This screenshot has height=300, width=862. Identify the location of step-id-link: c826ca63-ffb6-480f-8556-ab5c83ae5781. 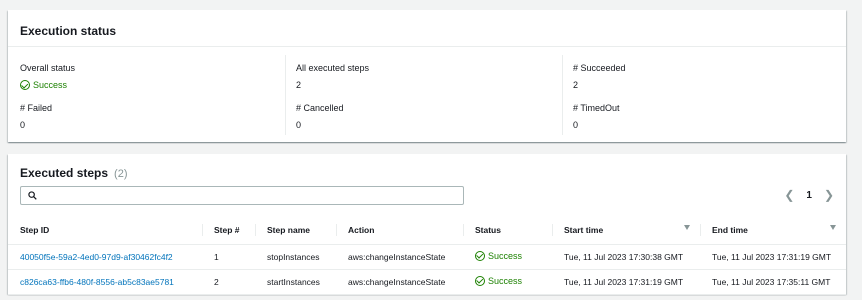
(97, 282).